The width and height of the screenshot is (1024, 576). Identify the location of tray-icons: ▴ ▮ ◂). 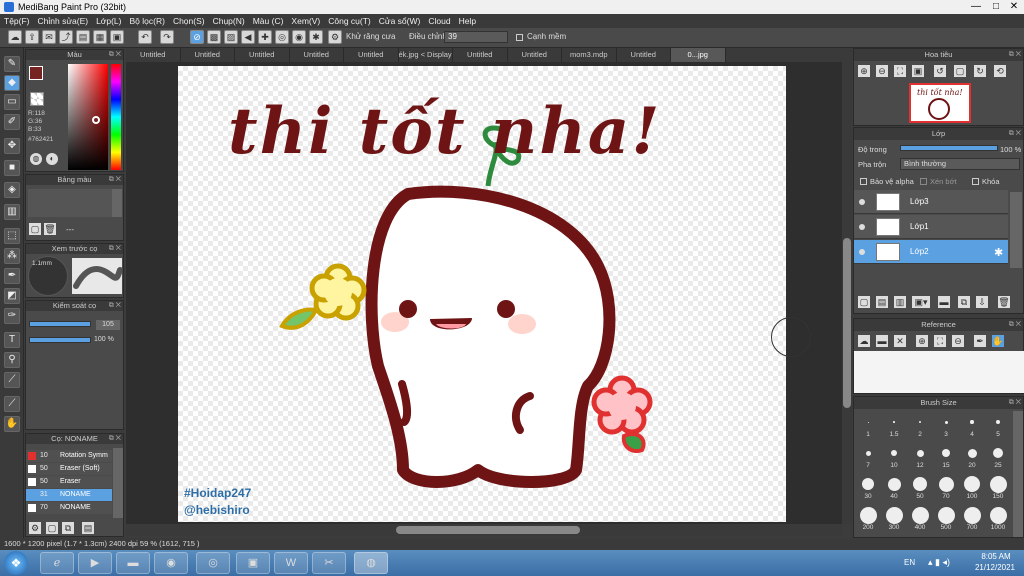
(939, 562).